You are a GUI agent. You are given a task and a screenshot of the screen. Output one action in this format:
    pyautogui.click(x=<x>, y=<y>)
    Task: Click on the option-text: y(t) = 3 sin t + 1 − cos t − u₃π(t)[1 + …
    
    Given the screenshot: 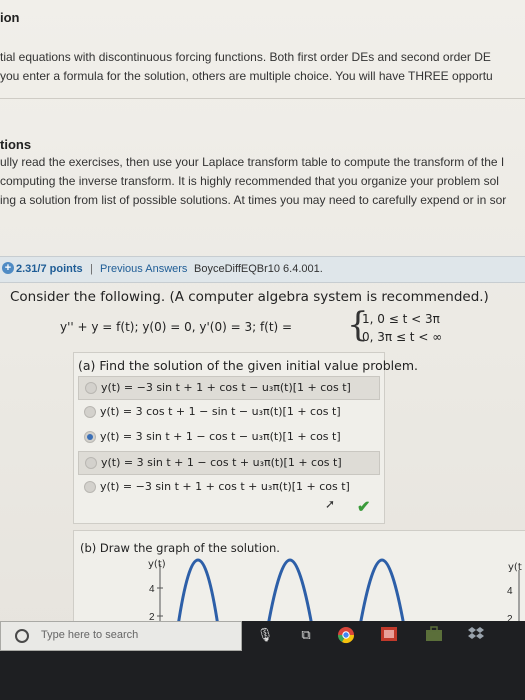 What is the action you would take?
    pyautogui.click(x=220, y=436)
    